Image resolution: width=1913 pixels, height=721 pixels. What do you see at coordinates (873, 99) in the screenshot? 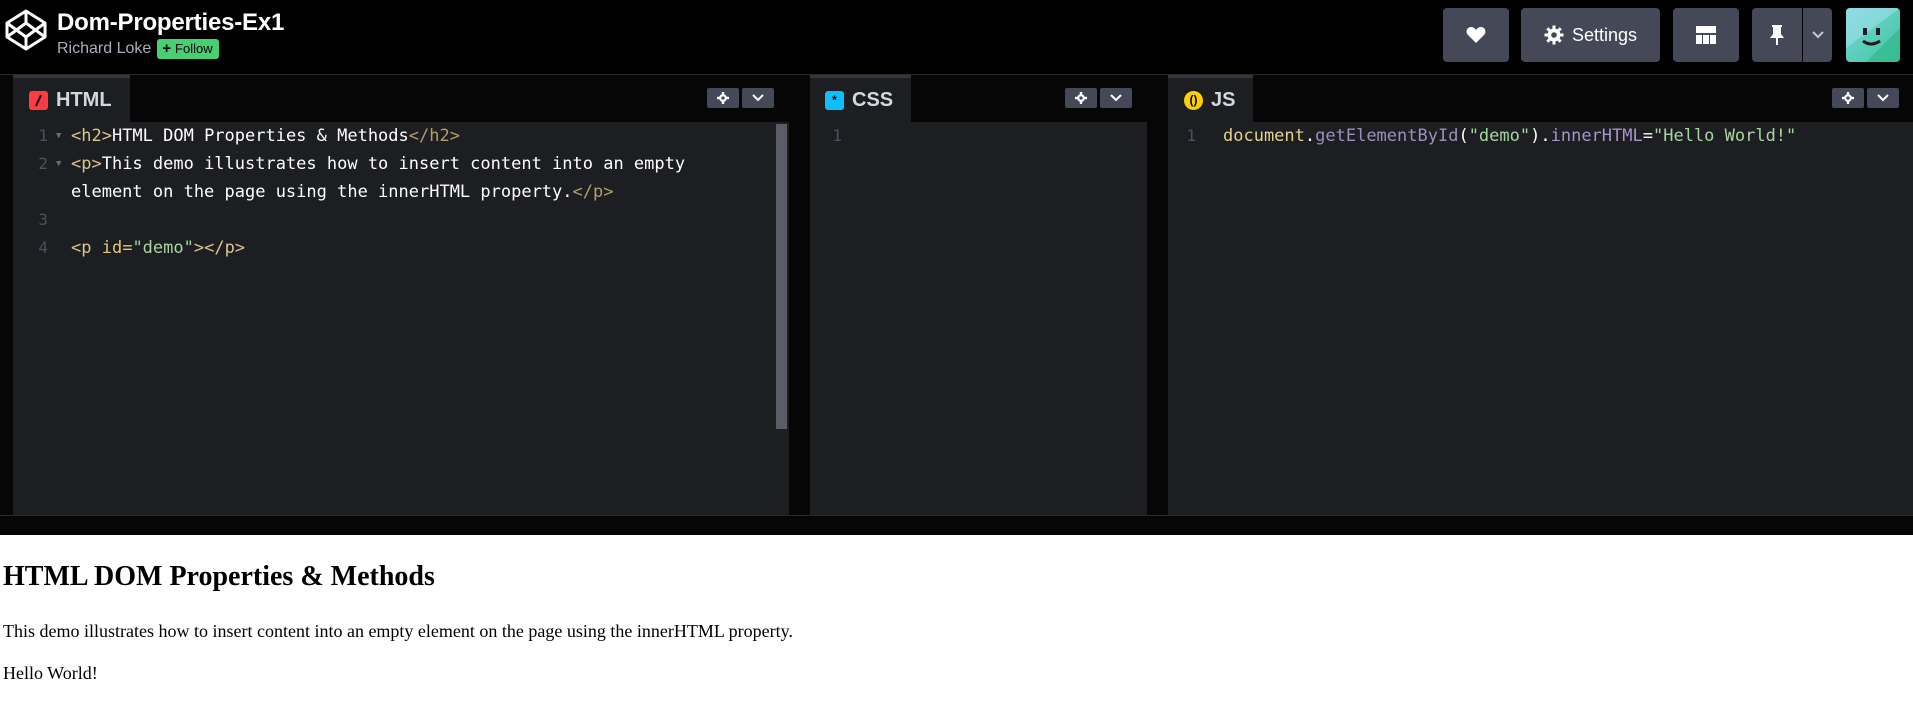
I see `tab-css-label: CSS` at bounding box center [873, 99].